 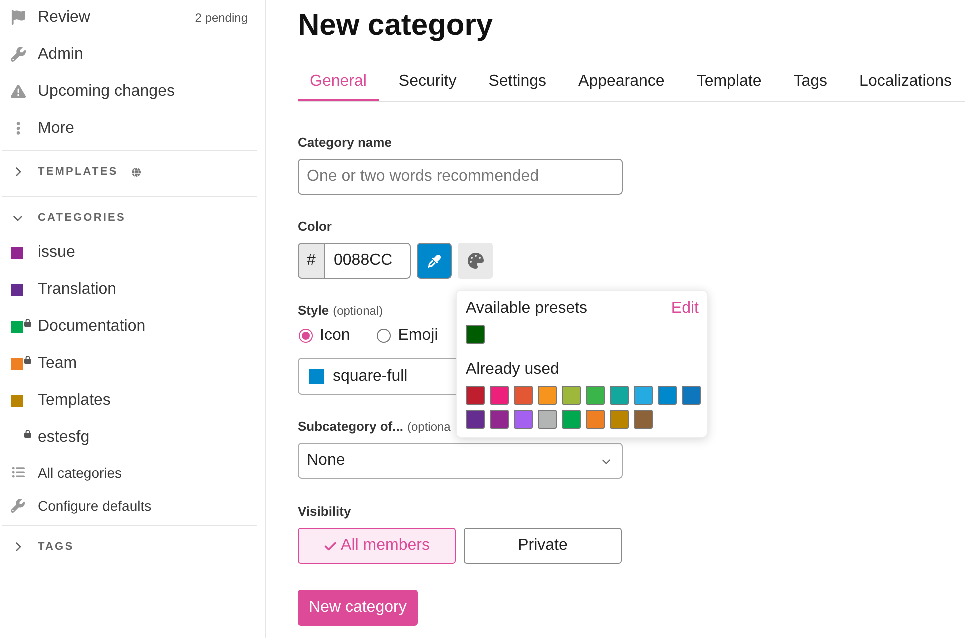 I want to click on field-label: Category name, so click(x=345, y=143).